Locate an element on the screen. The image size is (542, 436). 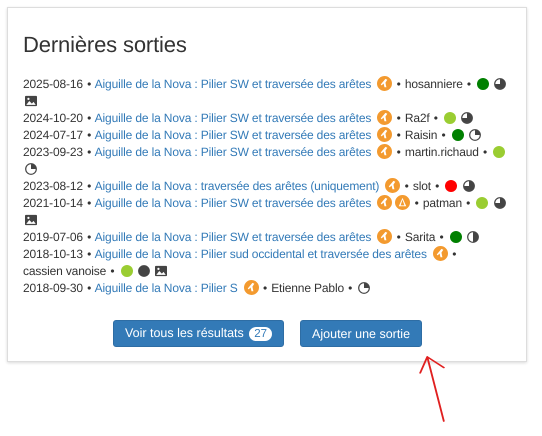
author-name: cassien vanoise is located at coordinates (64, 271).